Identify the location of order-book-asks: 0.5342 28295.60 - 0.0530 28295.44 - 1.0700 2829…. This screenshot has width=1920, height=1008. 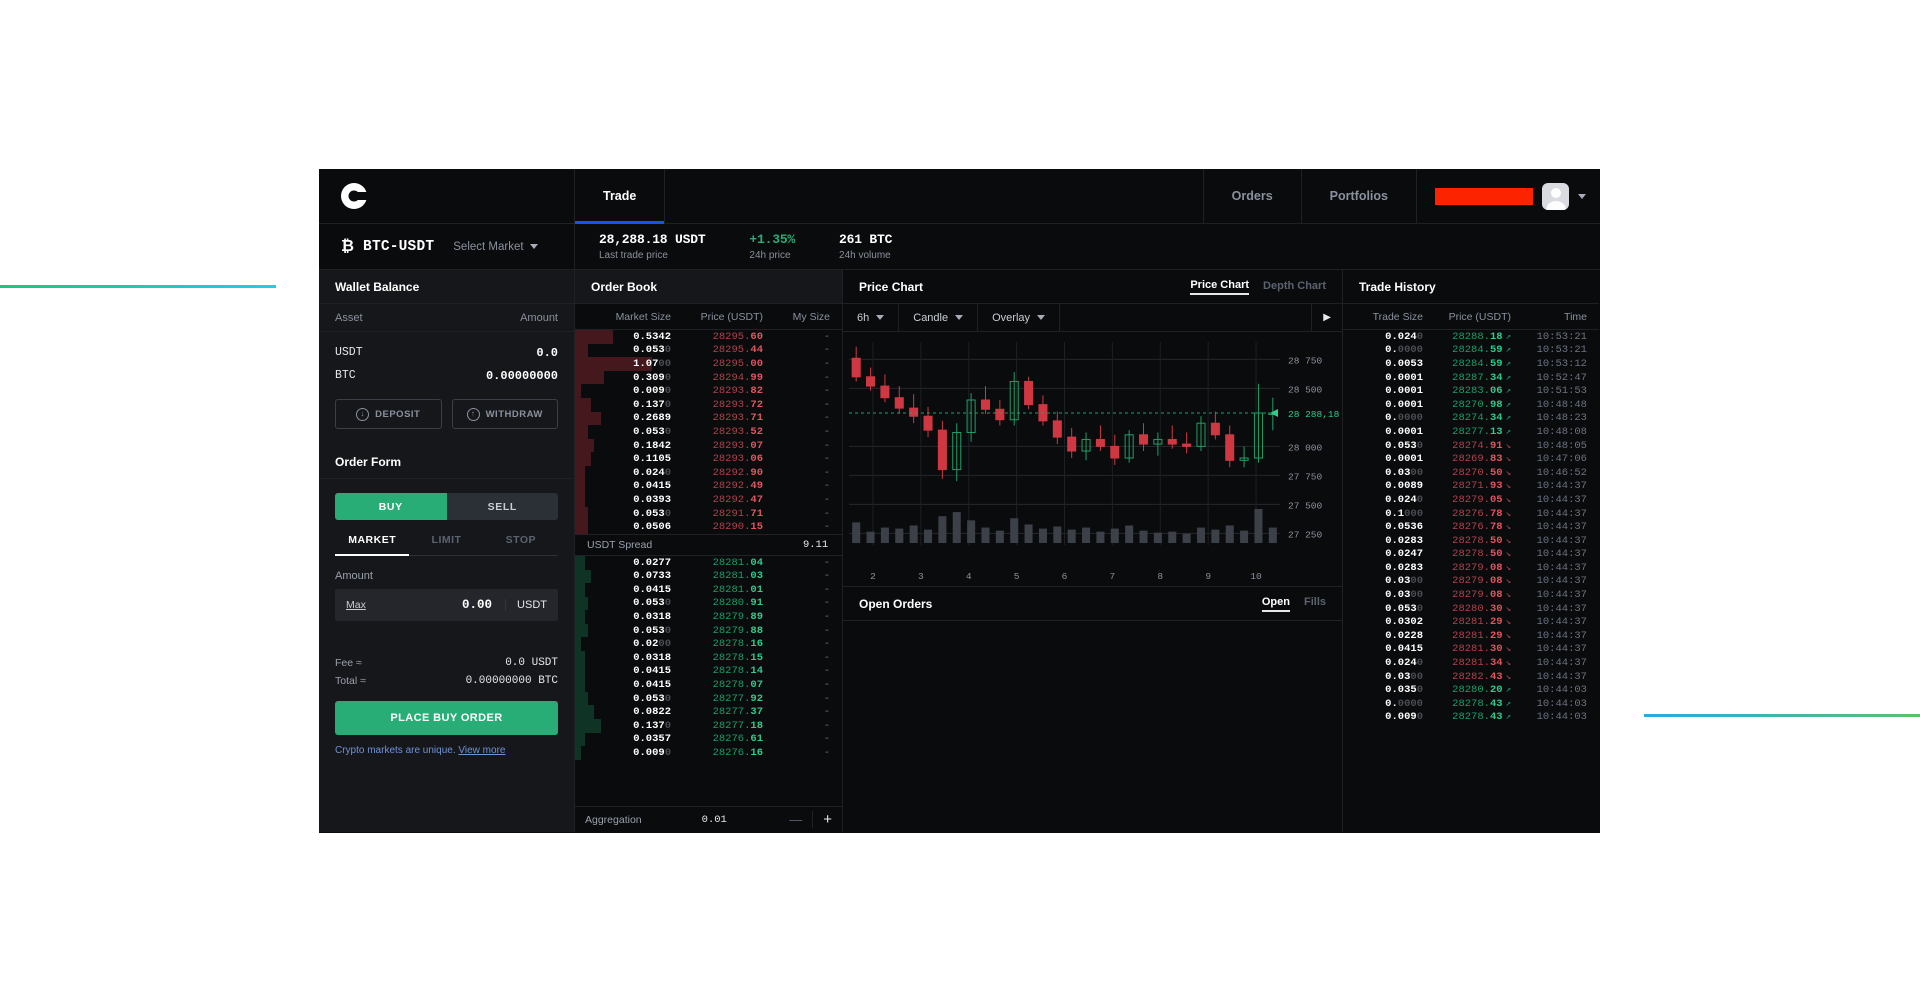
(708, 432).